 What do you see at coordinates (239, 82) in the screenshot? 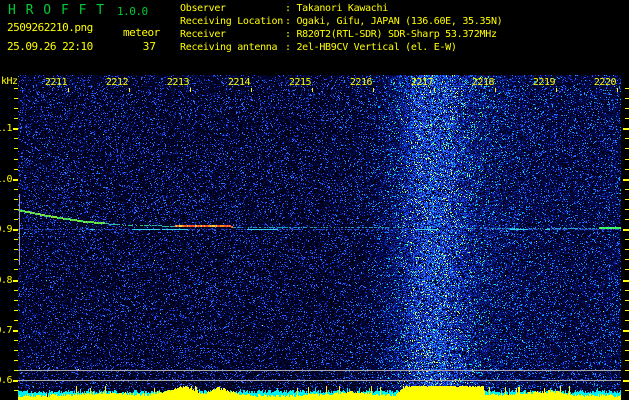
I see `time-label-2214: 2214` at bounding box center [239, 82].